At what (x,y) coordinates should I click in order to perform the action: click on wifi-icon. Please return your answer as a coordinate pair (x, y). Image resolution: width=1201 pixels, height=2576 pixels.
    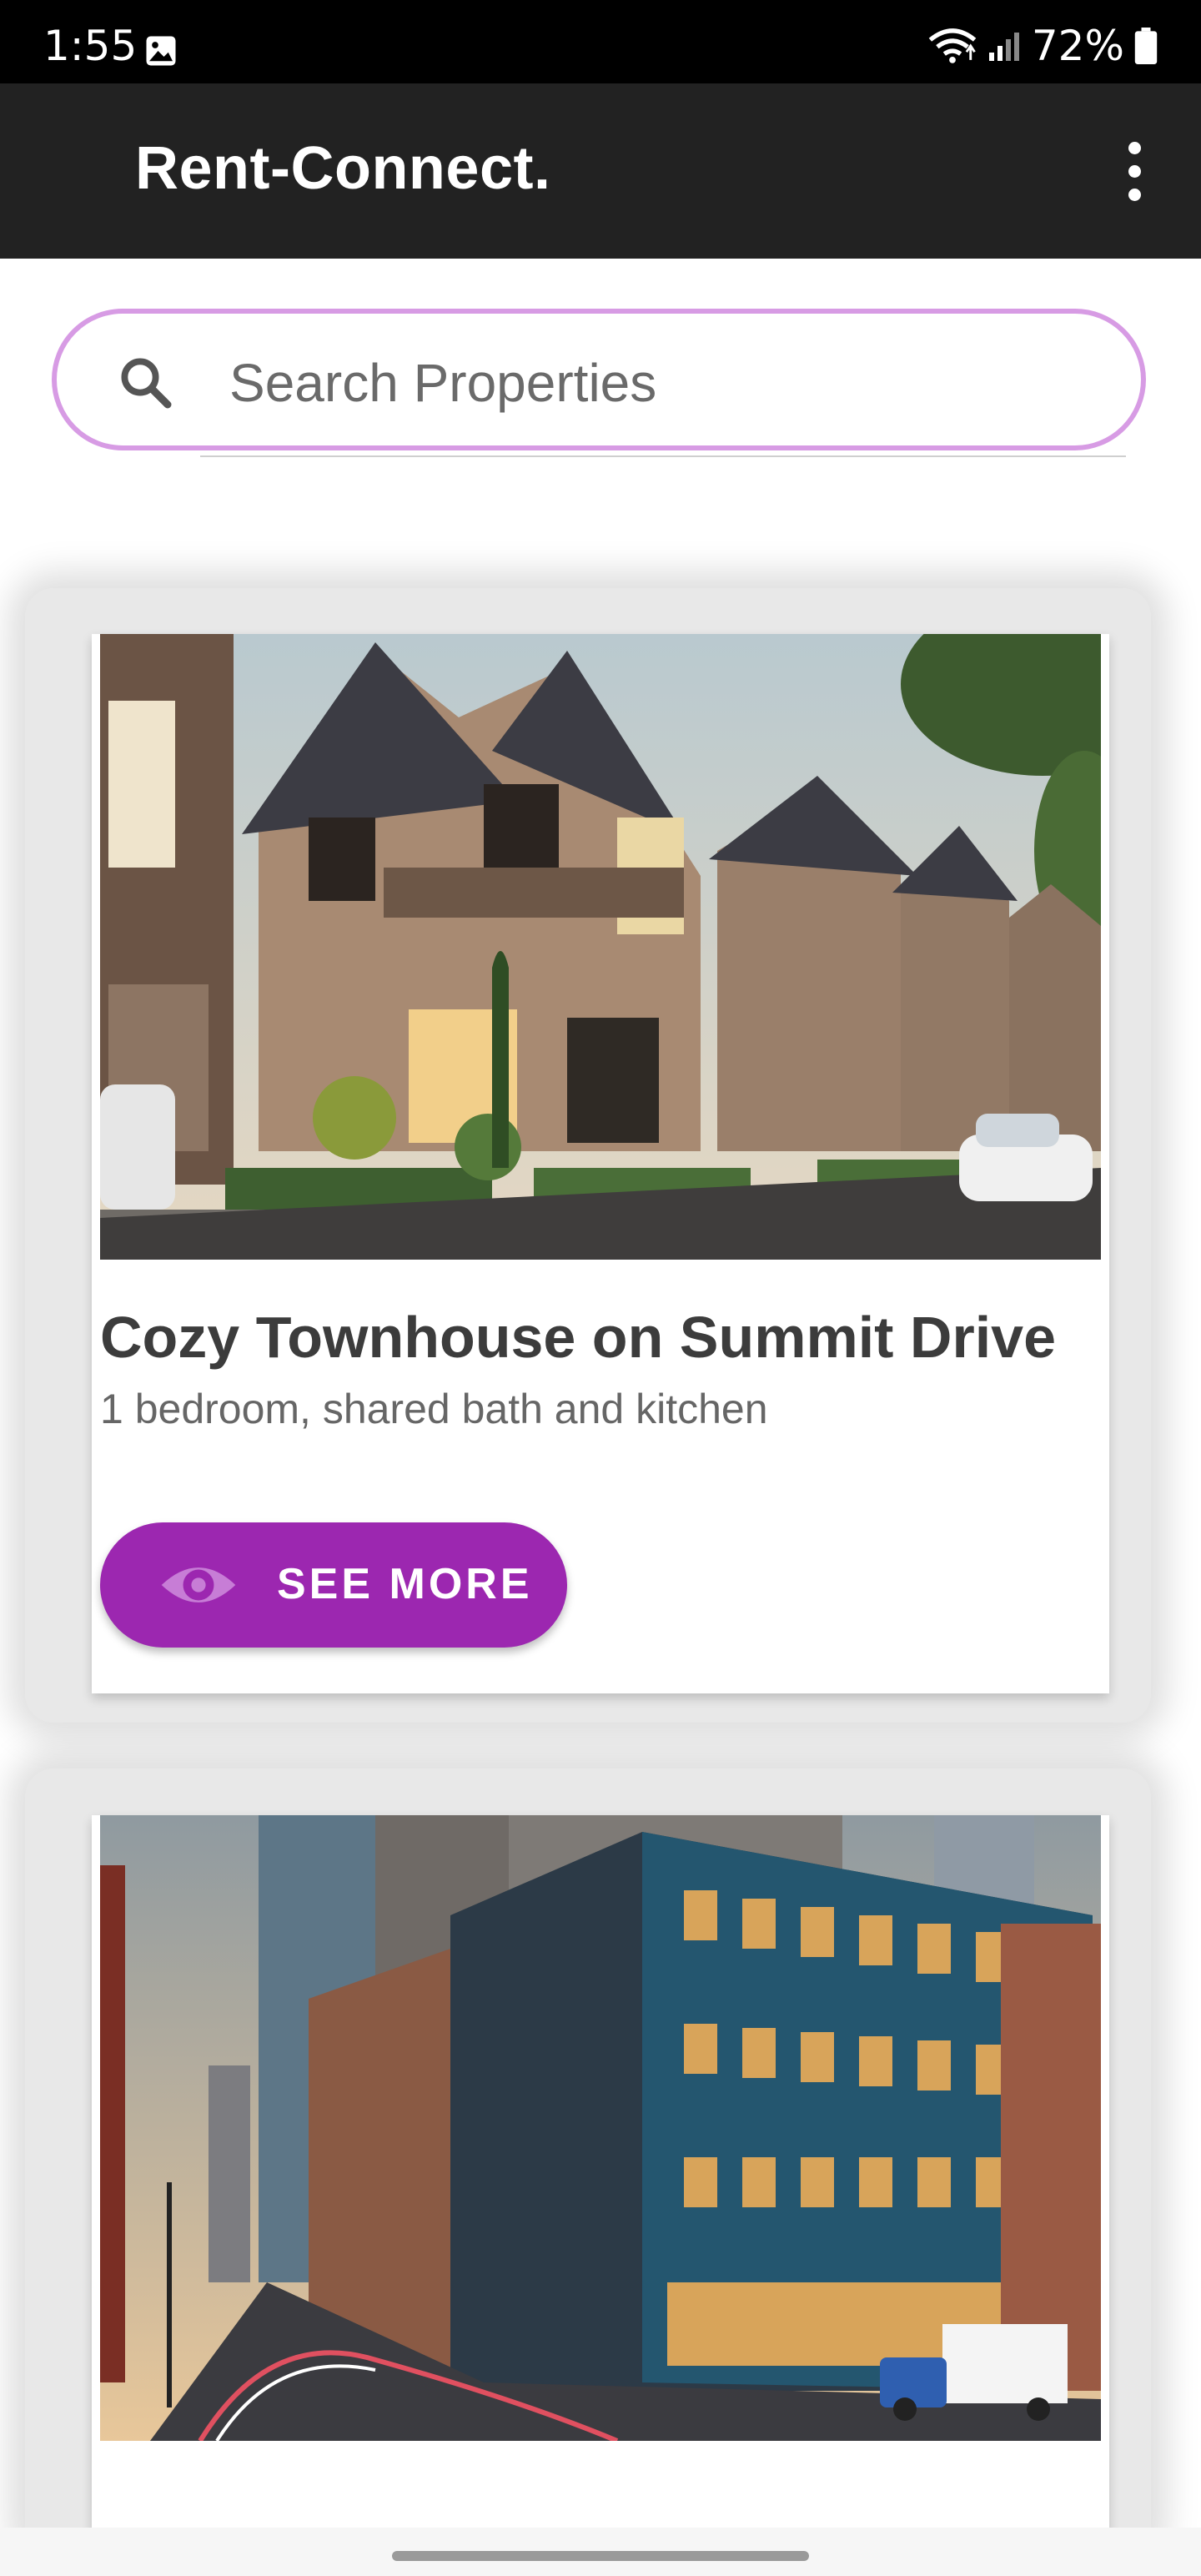
    Looking at the image, I should click on (953, 45).